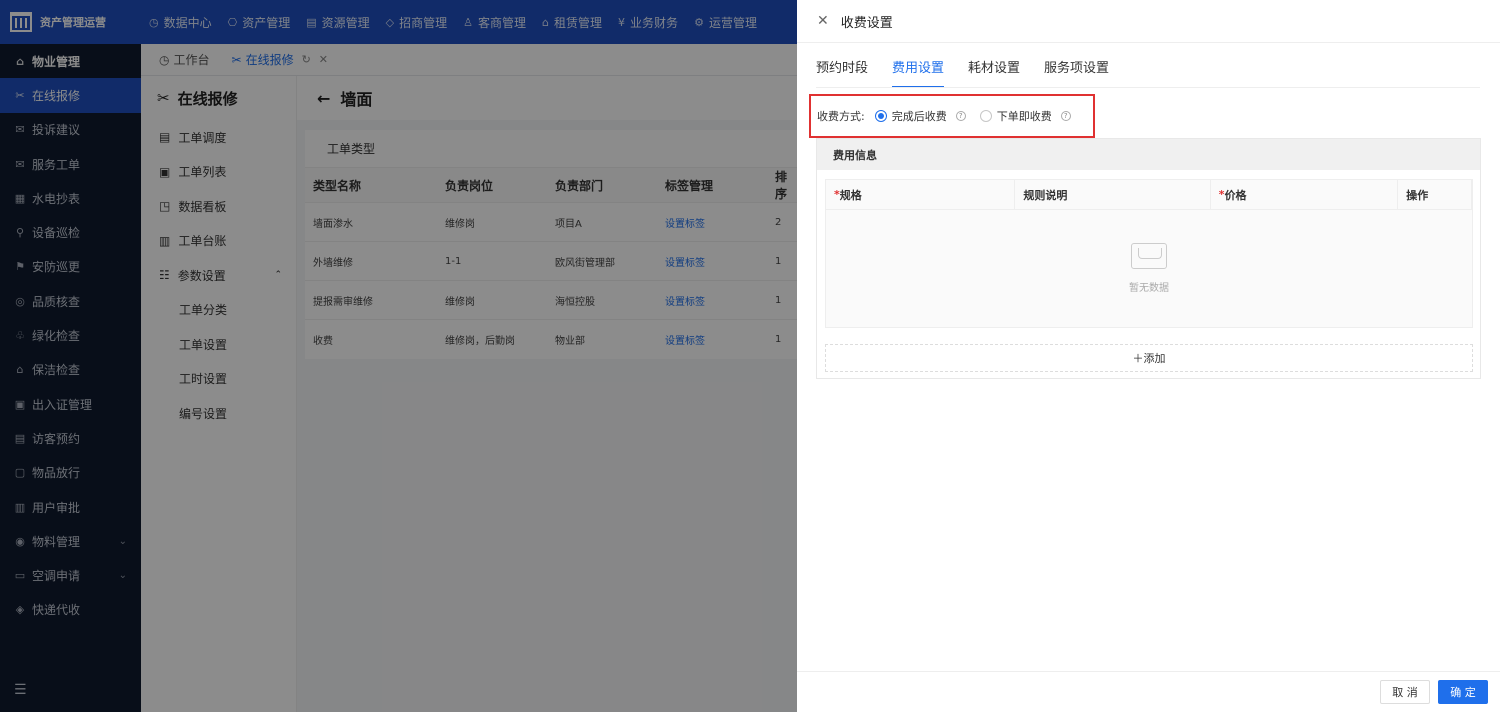  Describe the element at coordinates (1148, 154) in the screenshot. I see `fee-info-title: 费用信息` at that location.